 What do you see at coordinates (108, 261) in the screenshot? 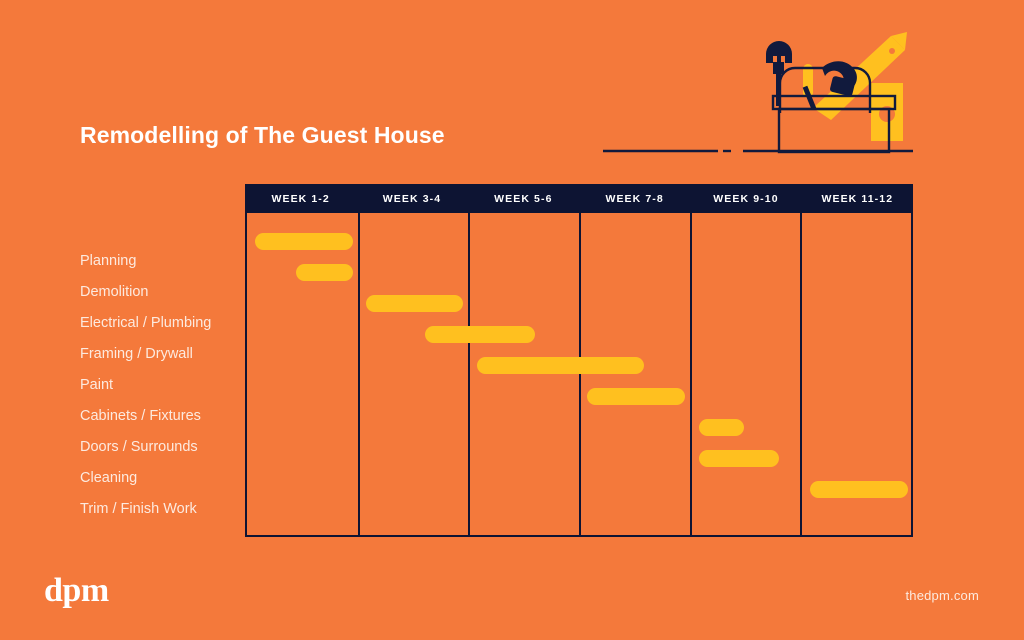
I see `task-label: Planning` at bounding box center [108, 261].